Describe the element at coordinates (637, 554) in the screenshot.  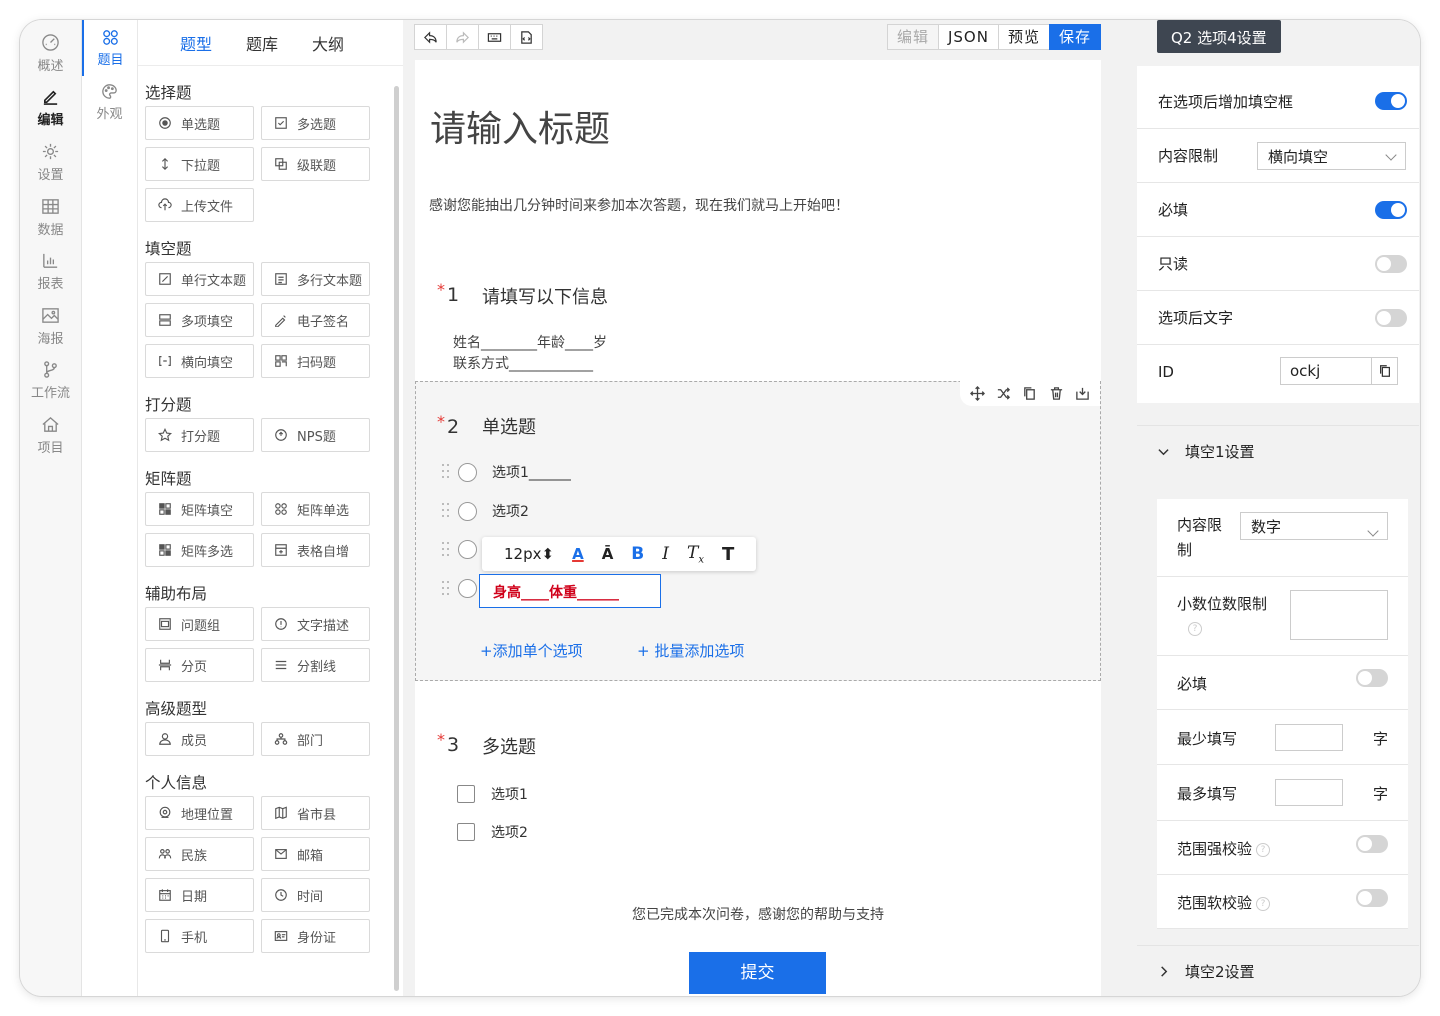
I see `bold-icon: B` at that location.